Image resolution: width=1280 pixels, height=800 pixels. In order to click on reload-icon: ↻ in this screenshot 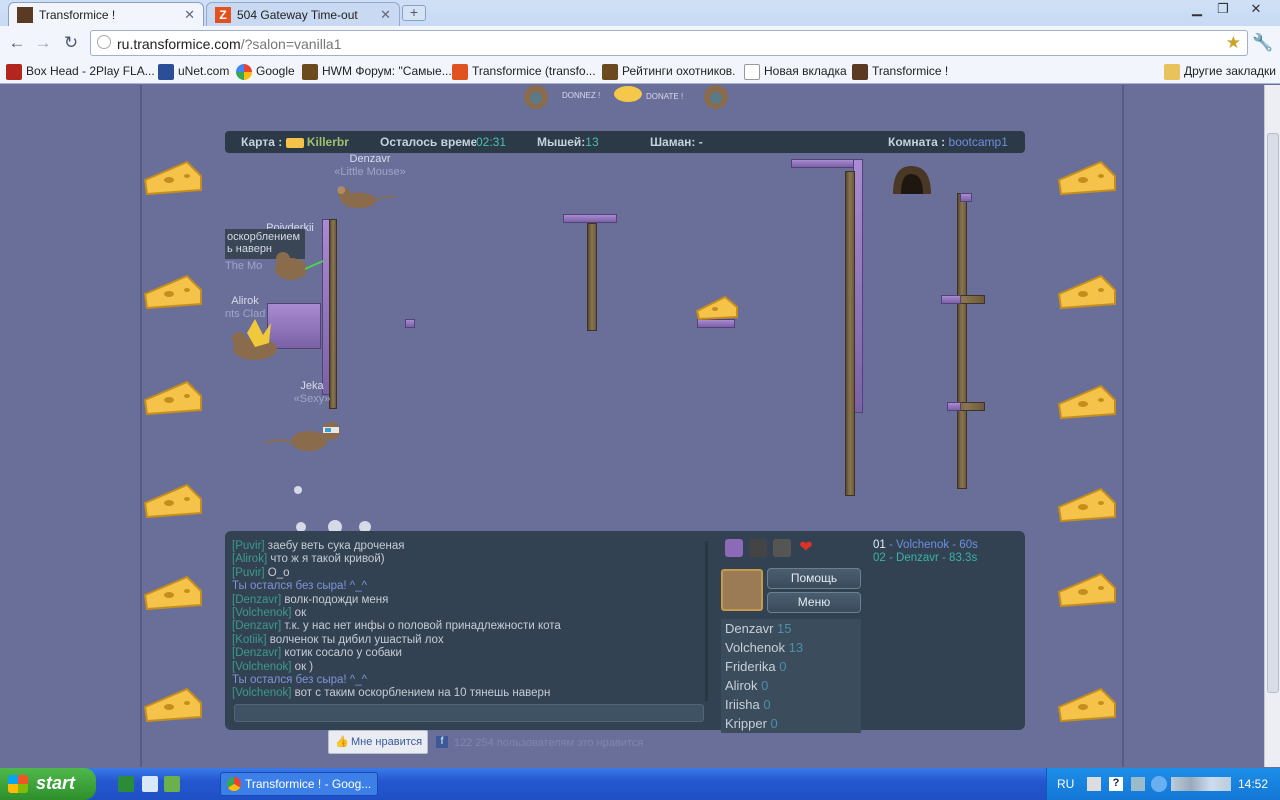, I will do `click(71, 43)`.